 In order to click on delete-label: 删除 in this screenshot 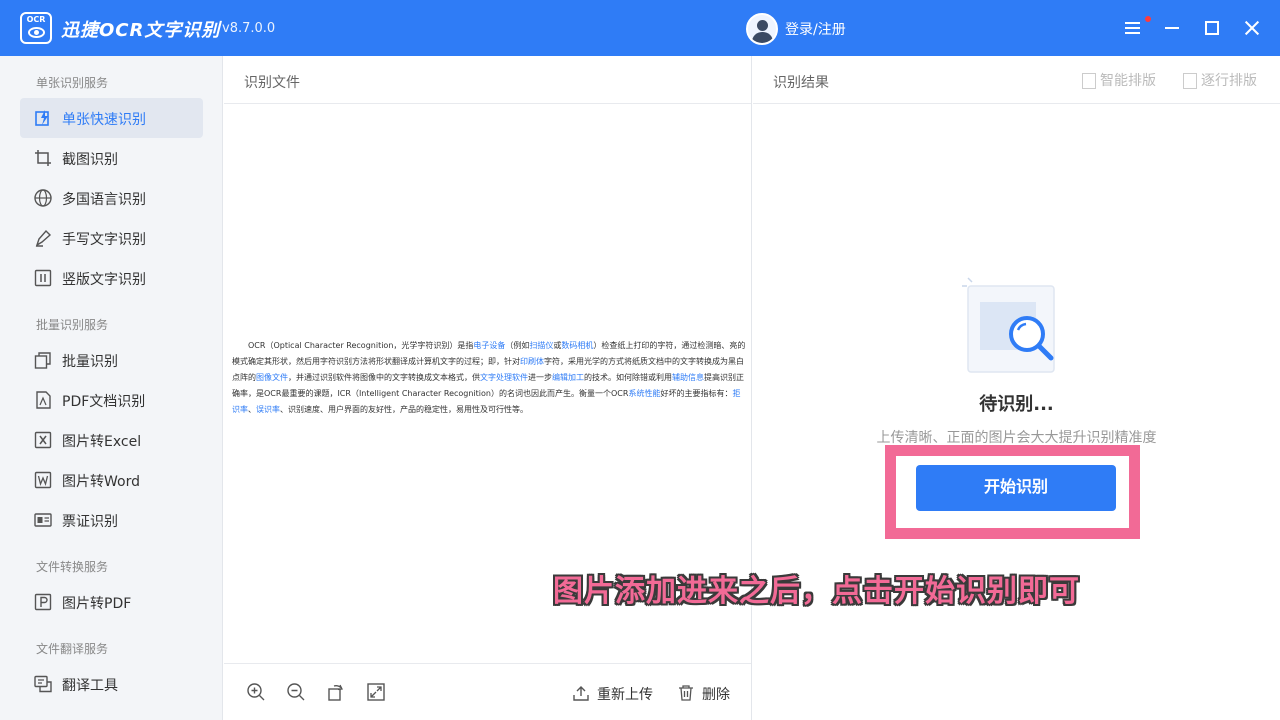, I will do `click(716, 695)`.